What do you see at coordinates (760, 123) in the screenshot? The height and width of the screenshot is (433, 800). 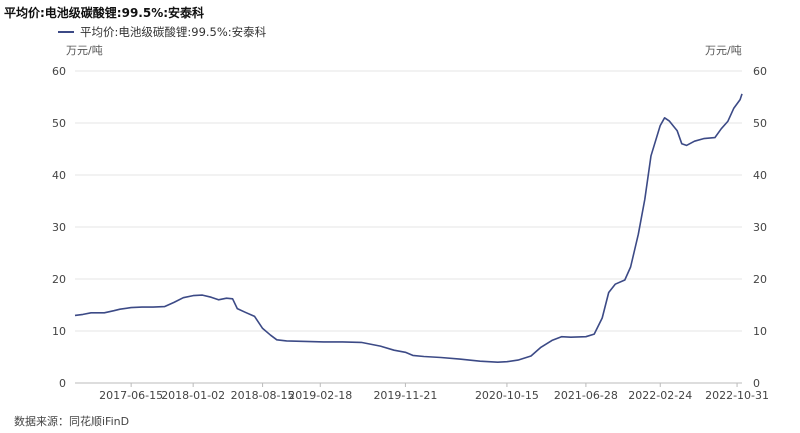 I see `y-tick-label-right: 50` at bounding box center [760, 123].